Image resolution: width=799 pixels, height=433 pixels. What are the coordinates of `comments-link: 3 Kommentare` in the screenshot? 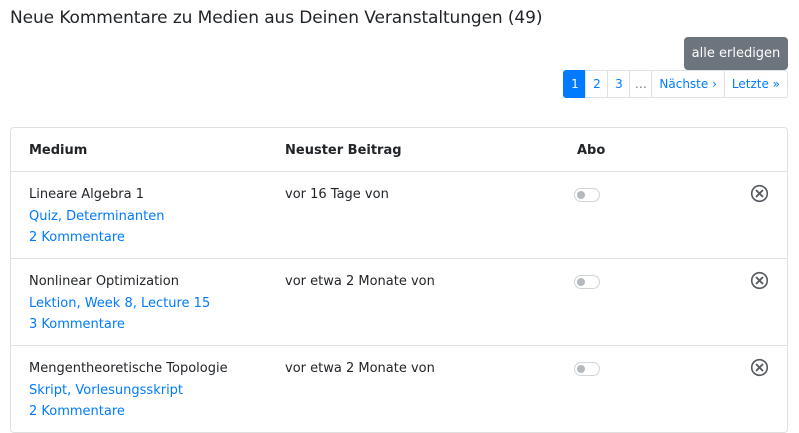 It's located at (119, 325).